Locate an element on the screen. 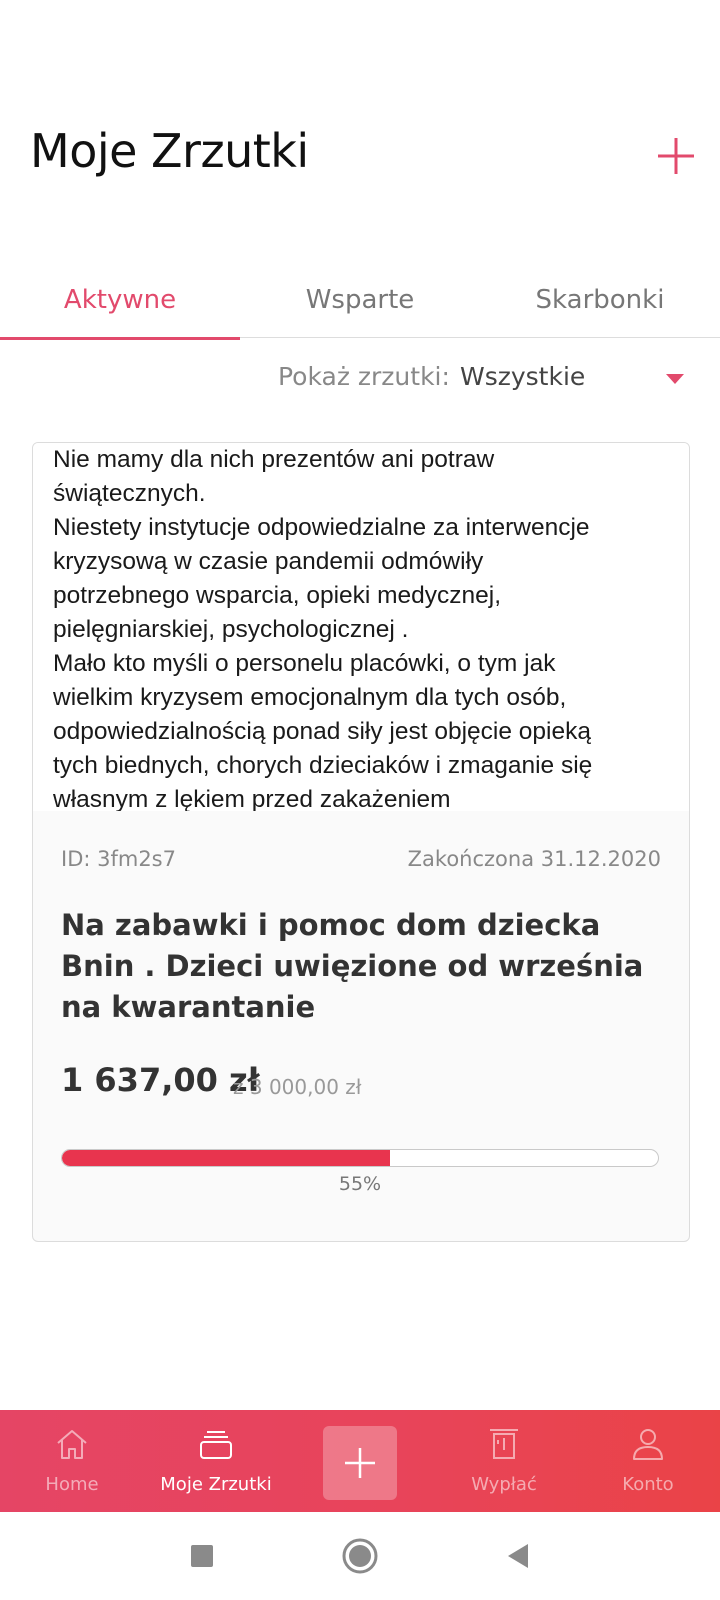 This screenshot has height=1600, width=720. nav-item-add is located at coordinates (360, 1461).